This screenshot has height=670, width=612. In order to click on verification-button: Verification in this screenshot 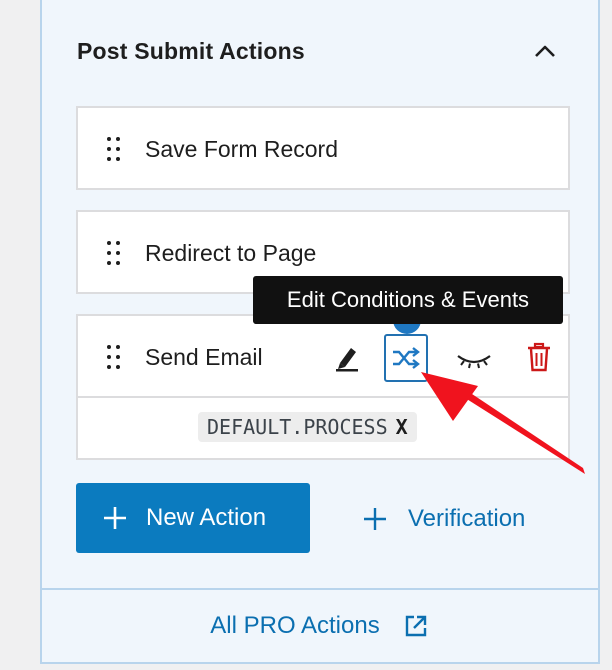, I will do `click(443, 519)`.